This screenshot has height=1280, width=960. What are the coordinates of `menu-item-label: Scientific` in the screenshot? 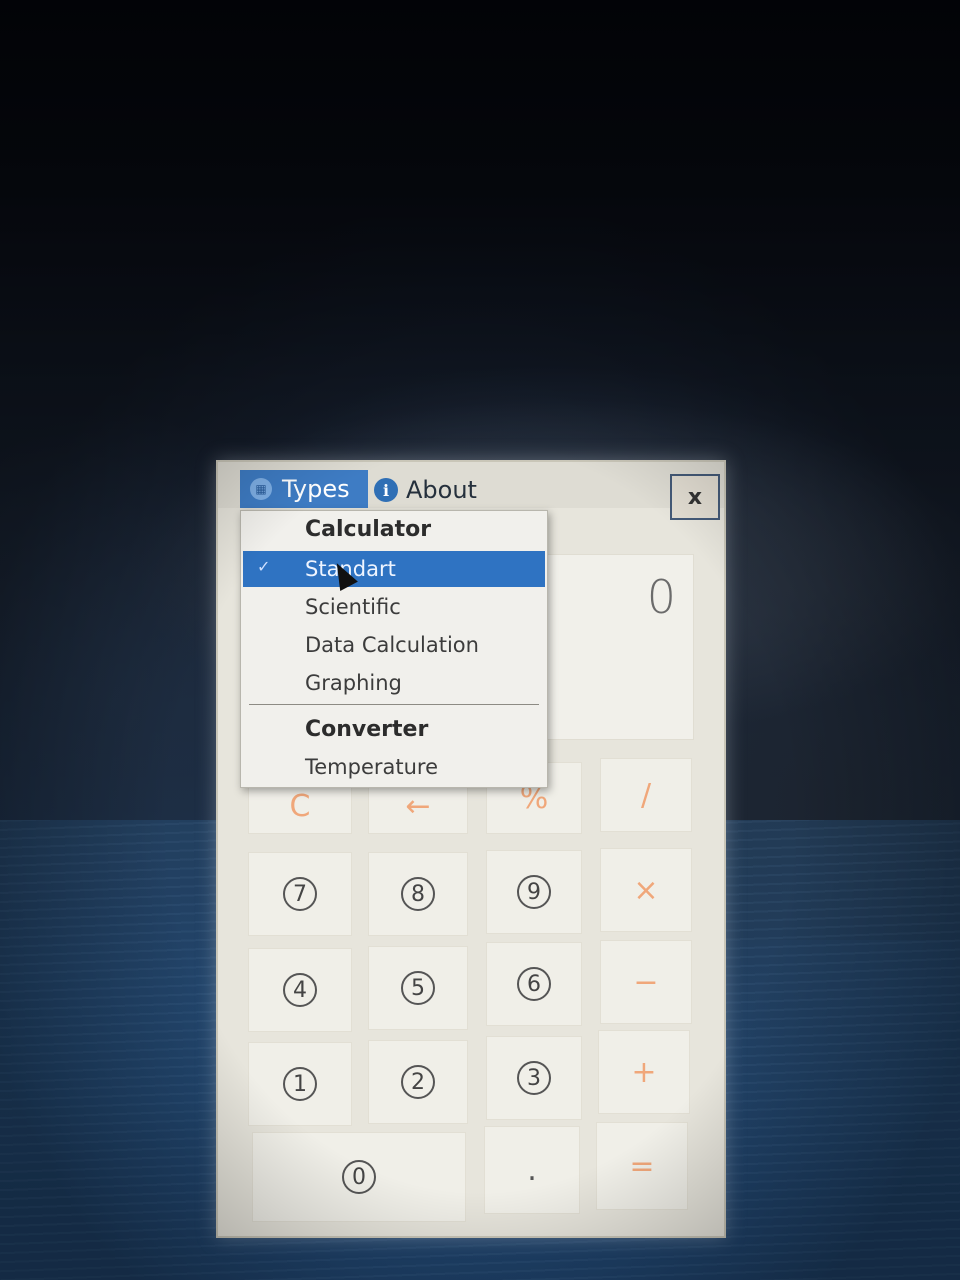 It's located at (353, 607).